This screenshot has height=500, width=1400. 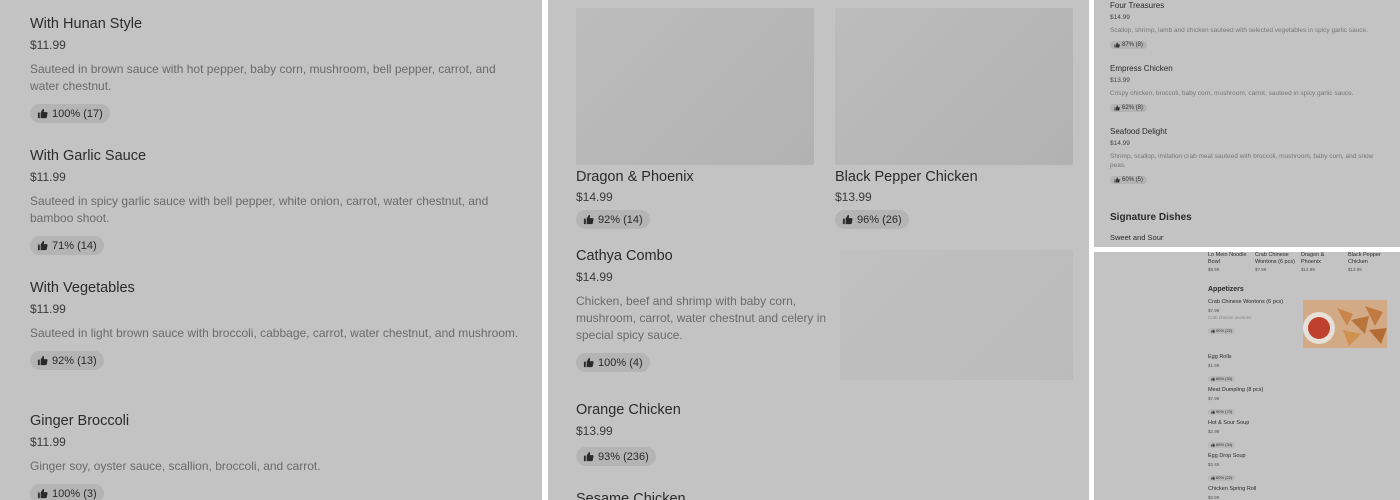 I want to click on rating-text: 93% (236), so click(x=623, y=456).